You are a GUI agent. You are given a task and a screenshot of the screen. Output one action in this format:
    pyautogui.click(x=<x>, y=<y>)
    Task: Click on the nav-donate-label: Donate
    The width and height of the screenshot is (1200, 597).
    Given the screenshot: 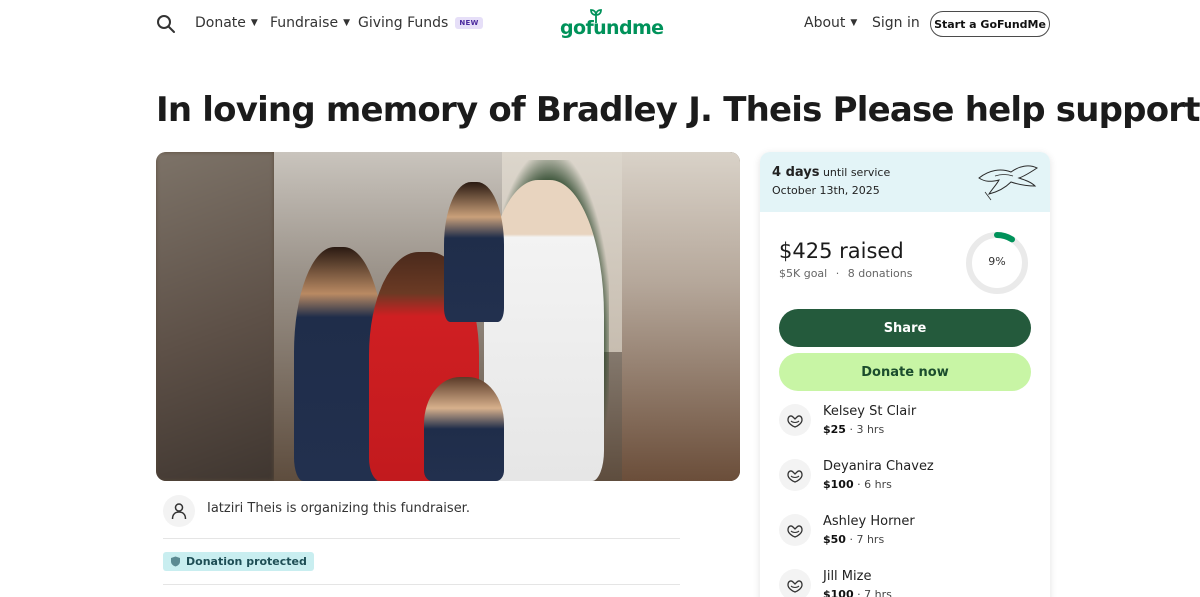 What is the action you would take?
    pyautogui.click(x=220, y=23)
    